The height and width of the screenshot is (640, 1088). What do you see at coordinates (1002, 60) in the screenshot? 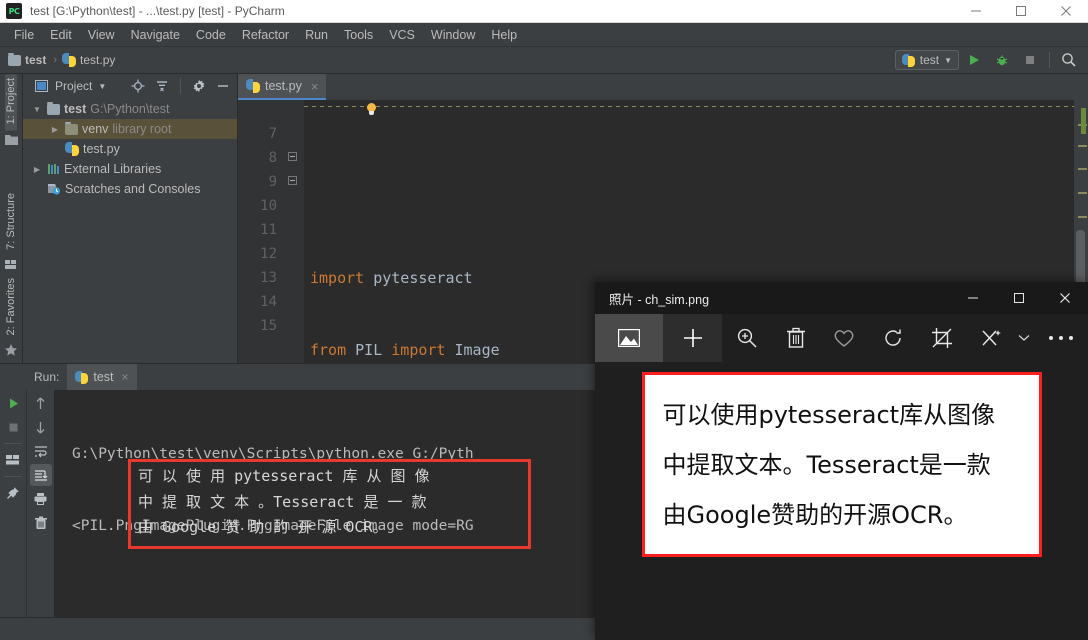
I see `debug-icon` at bounding box center [1002, 60].